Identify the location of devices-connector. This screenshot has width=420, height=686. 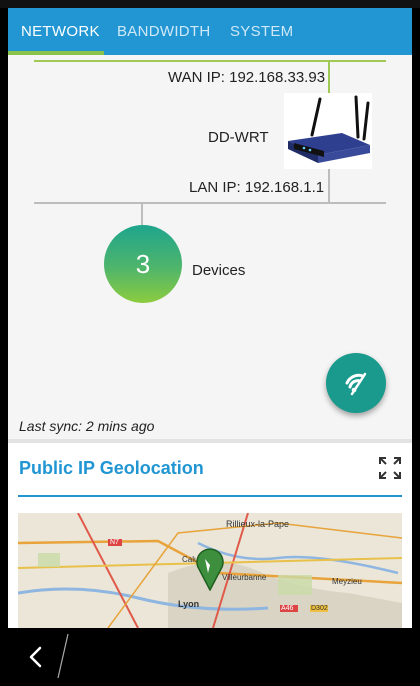
(142, 214).